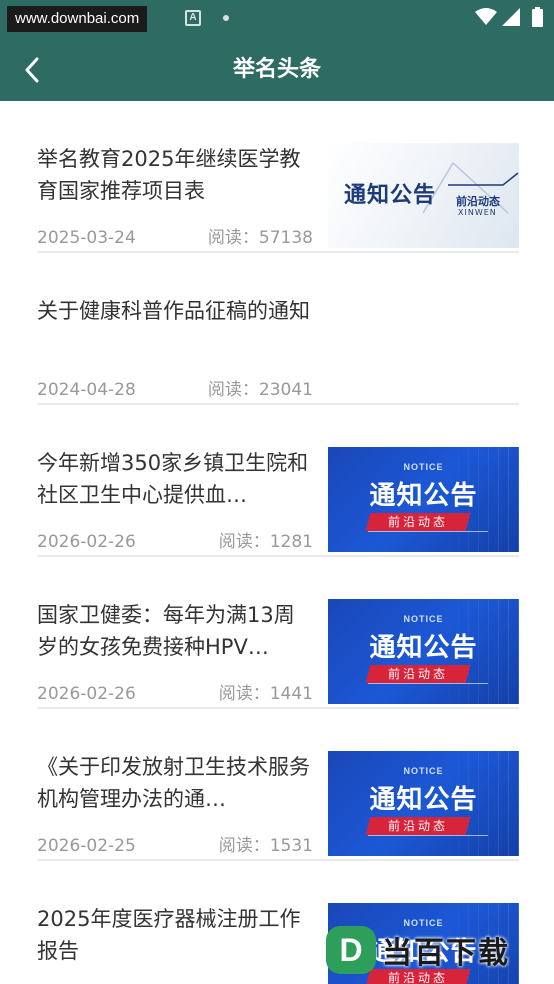  What do you see at coordinates (276, 69) in the screenshot?
I see `page-title: 举名头条` at bounding box center [276, 69].